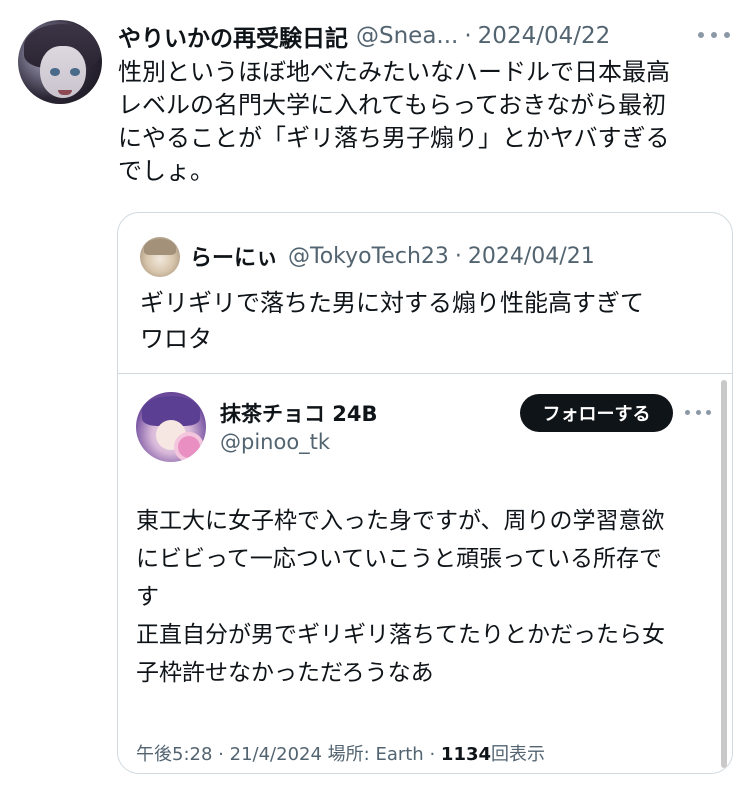  I want to click on display-name: やりいかの再受験日記, so click(233, 36).